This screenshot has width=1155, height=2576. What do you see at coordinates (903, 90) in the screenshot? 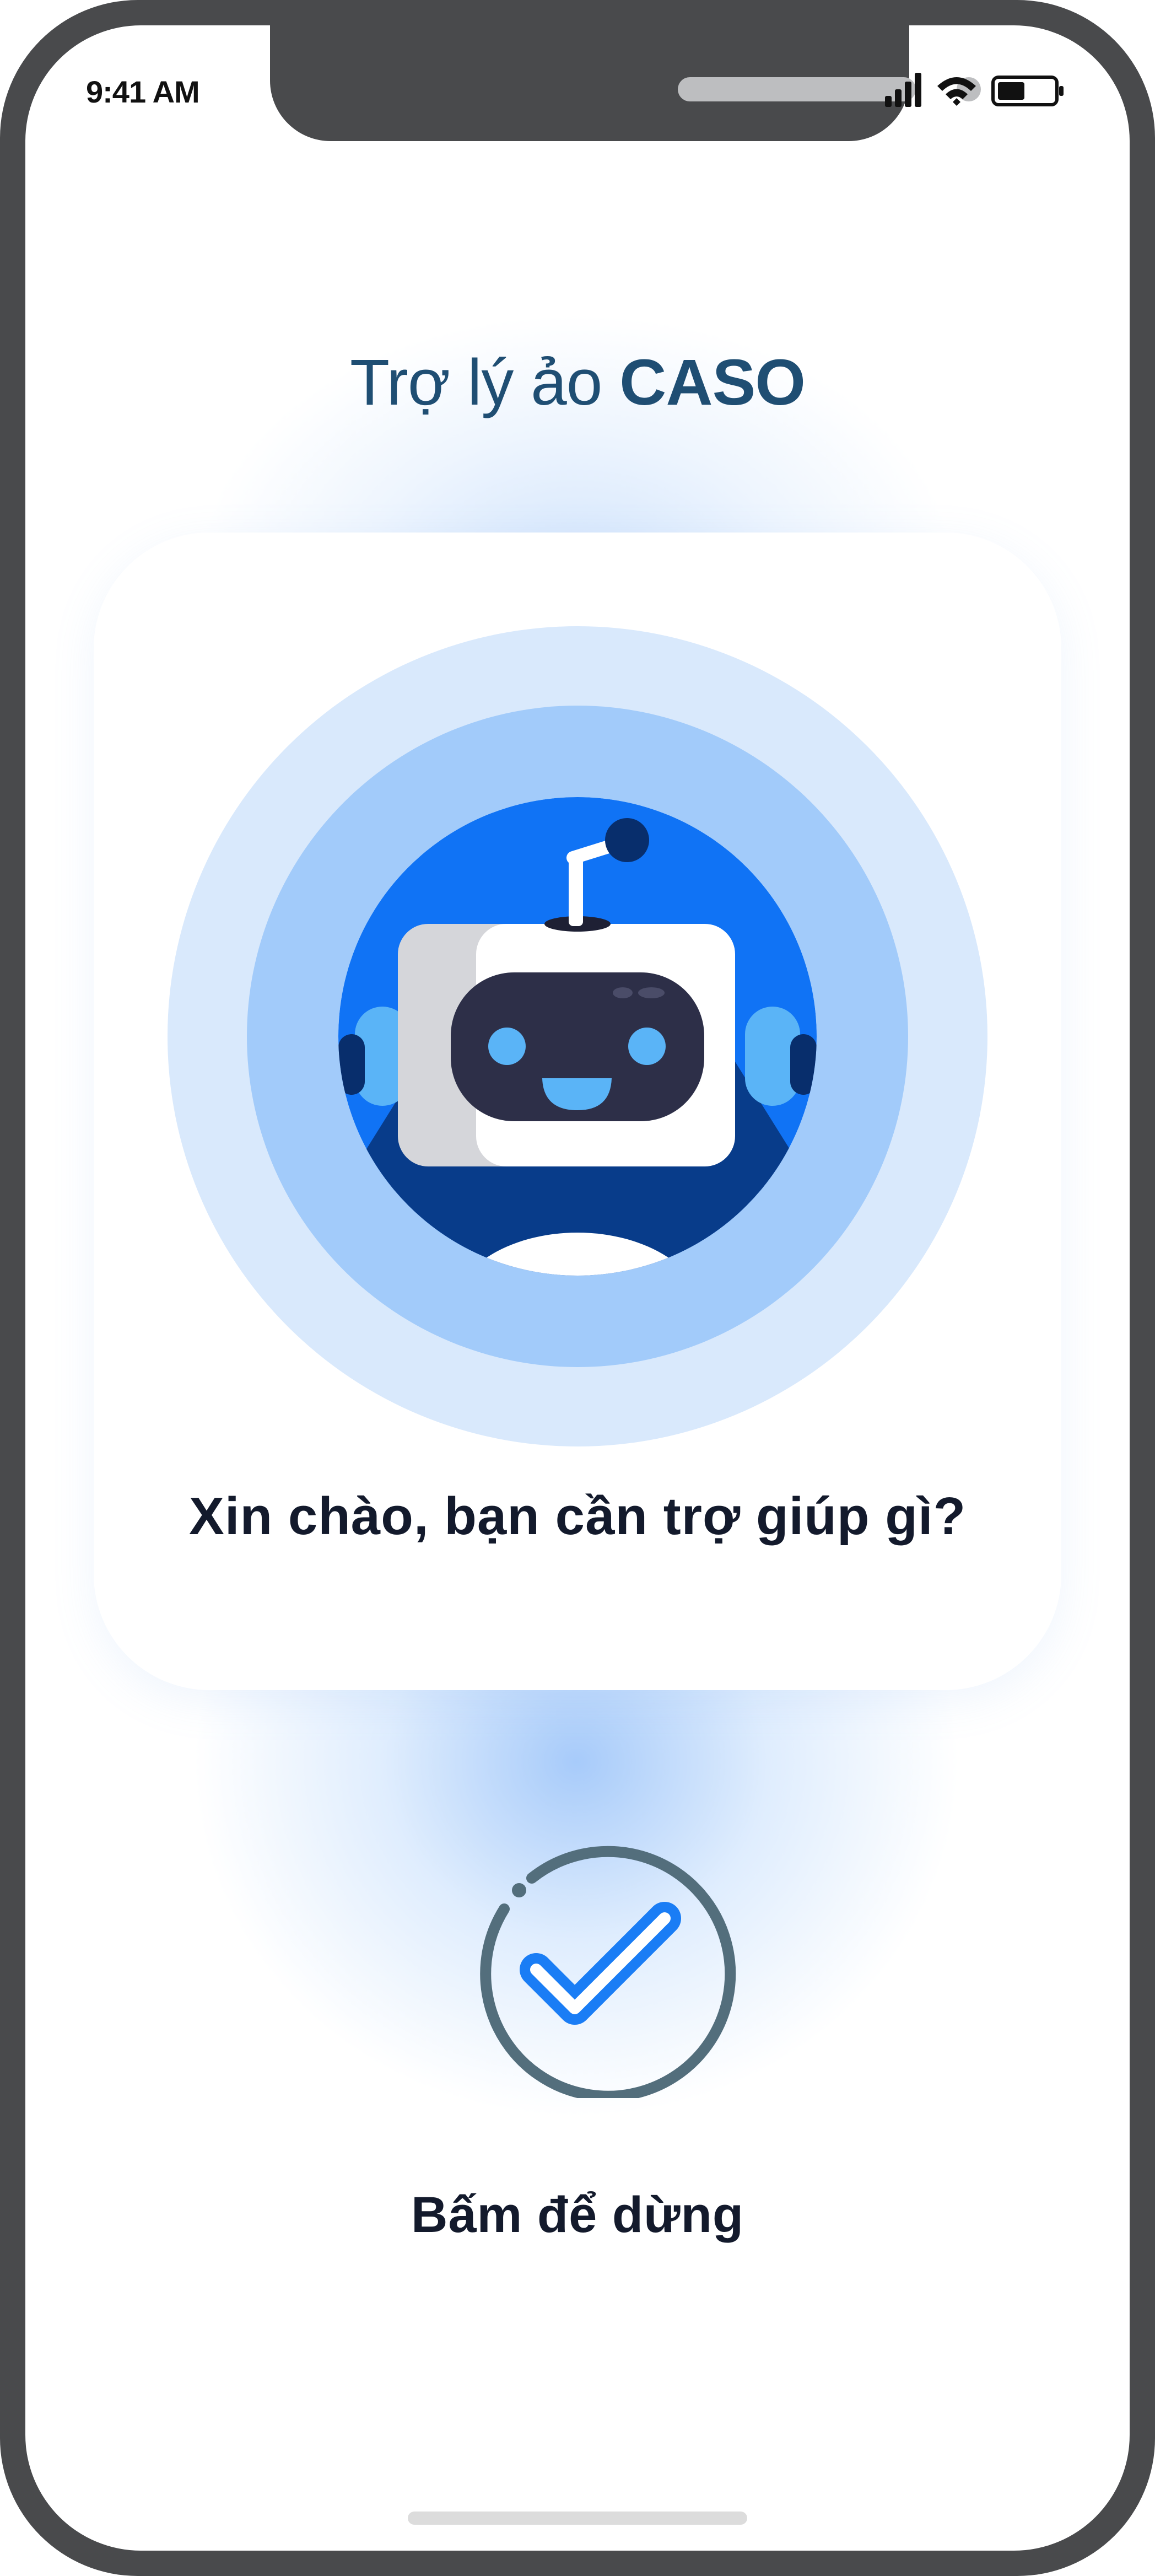
I see `signal-icon` at bounding box center [903, 90].